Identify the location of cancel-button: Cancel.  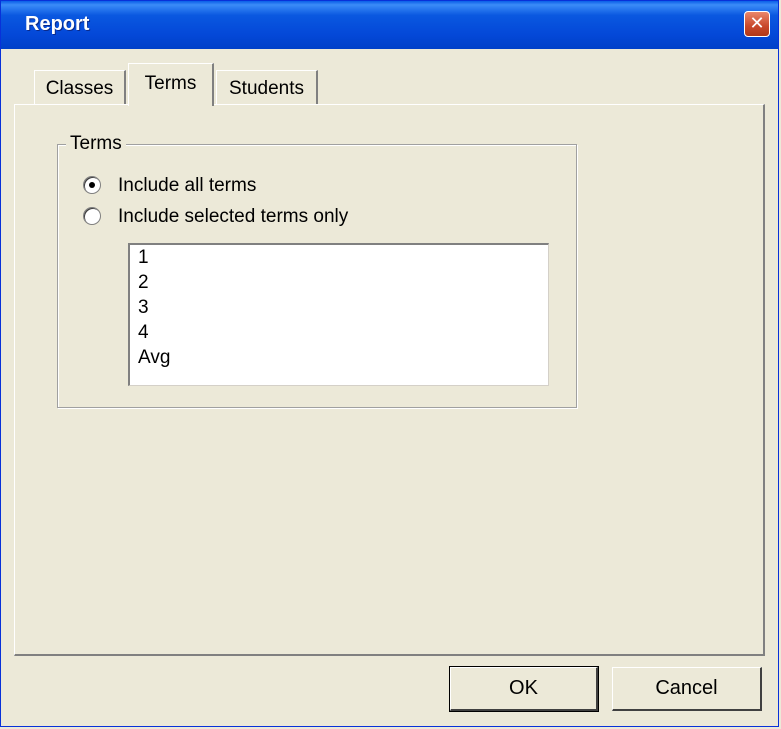
(687, 689).